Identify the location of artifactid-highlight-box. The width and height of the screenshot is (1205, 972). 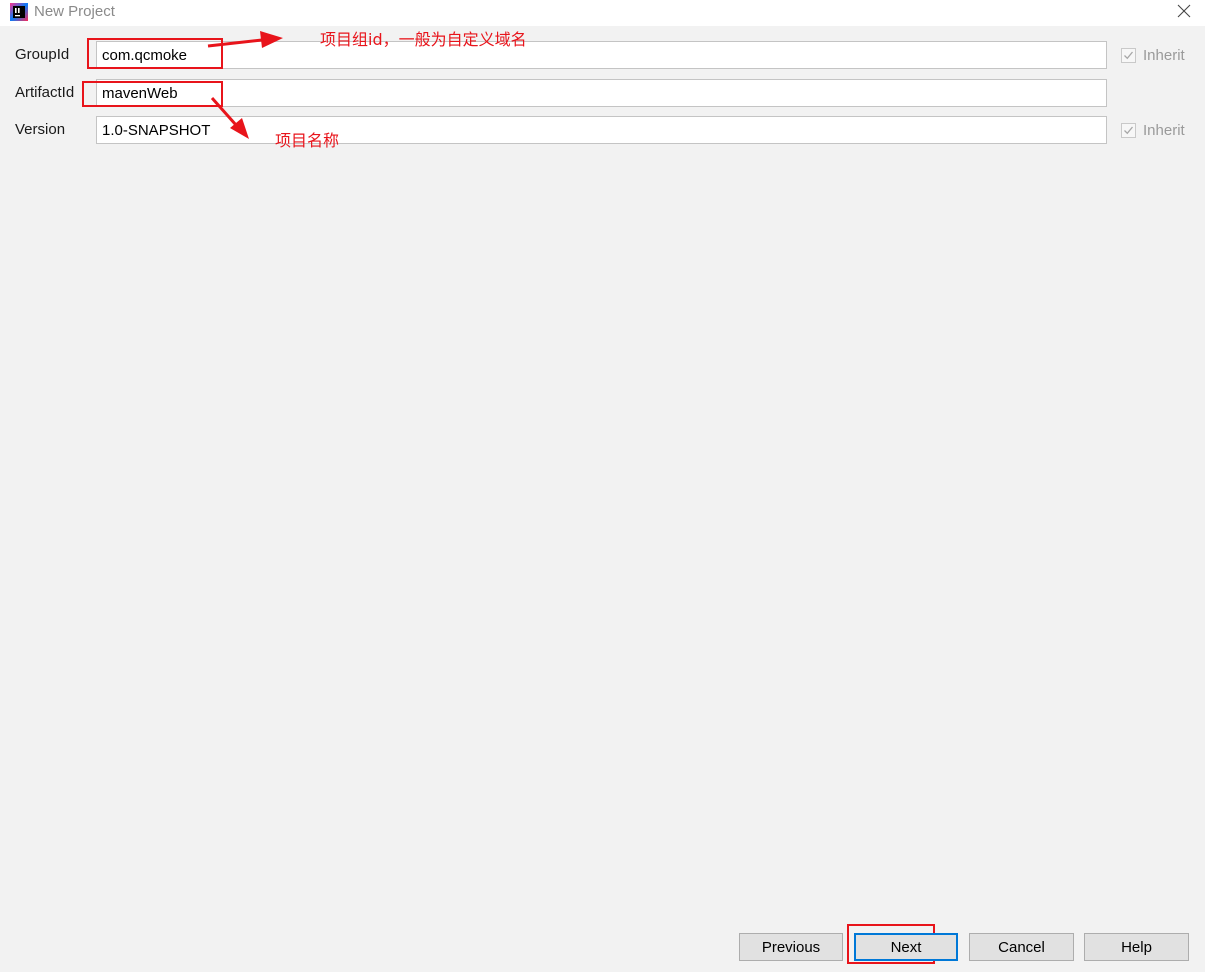
(152, 94).